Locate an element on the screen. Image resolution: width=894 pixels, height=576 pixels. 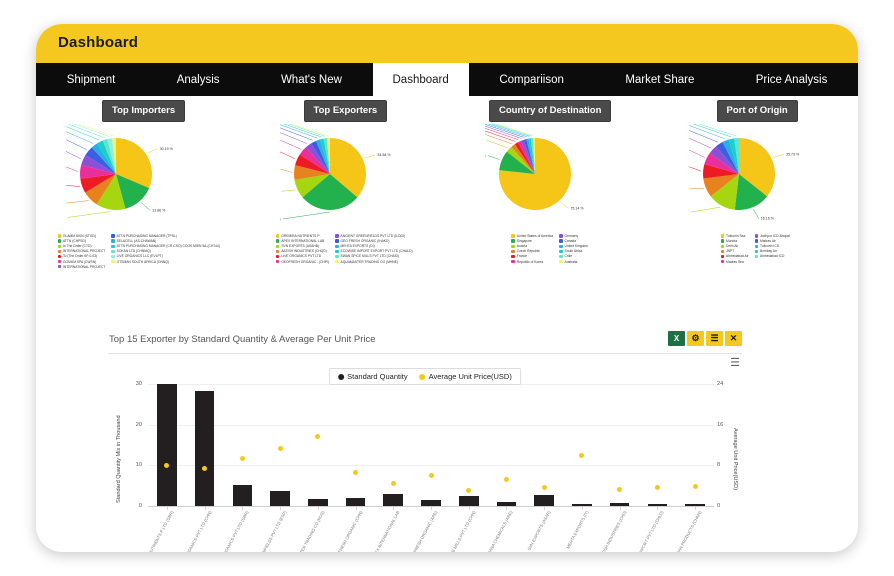
legend-item: LIVE ORGANICS LLC (EVLPT) is located at coordinates (165, 256).